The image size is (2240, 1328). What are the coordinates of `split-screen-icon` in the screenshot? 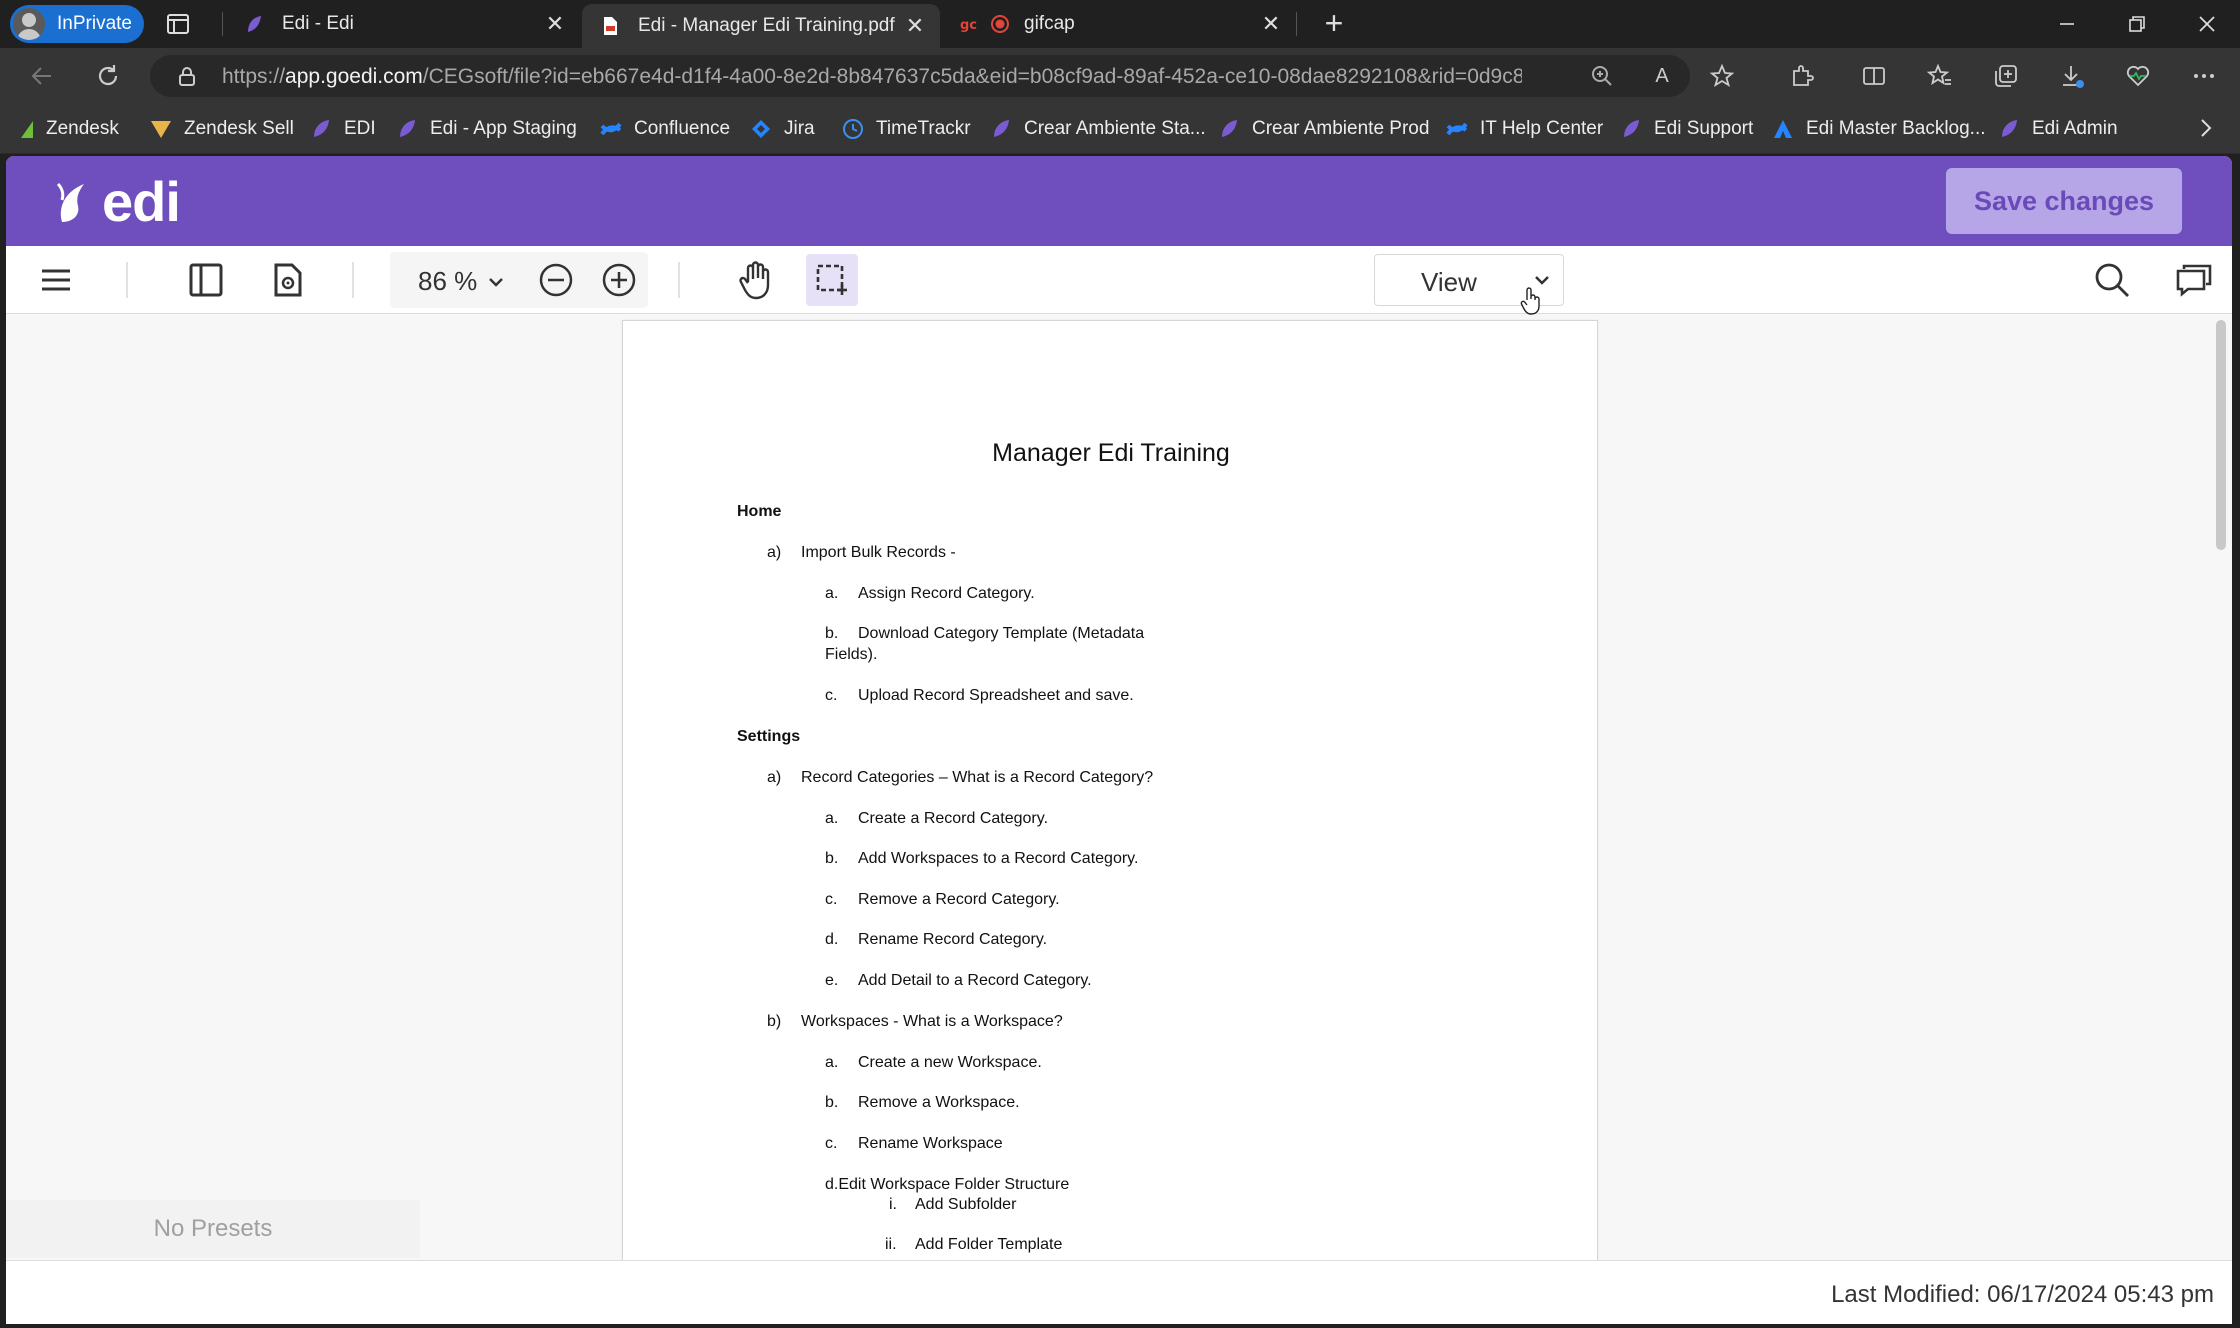 It's located at (1874, 76).